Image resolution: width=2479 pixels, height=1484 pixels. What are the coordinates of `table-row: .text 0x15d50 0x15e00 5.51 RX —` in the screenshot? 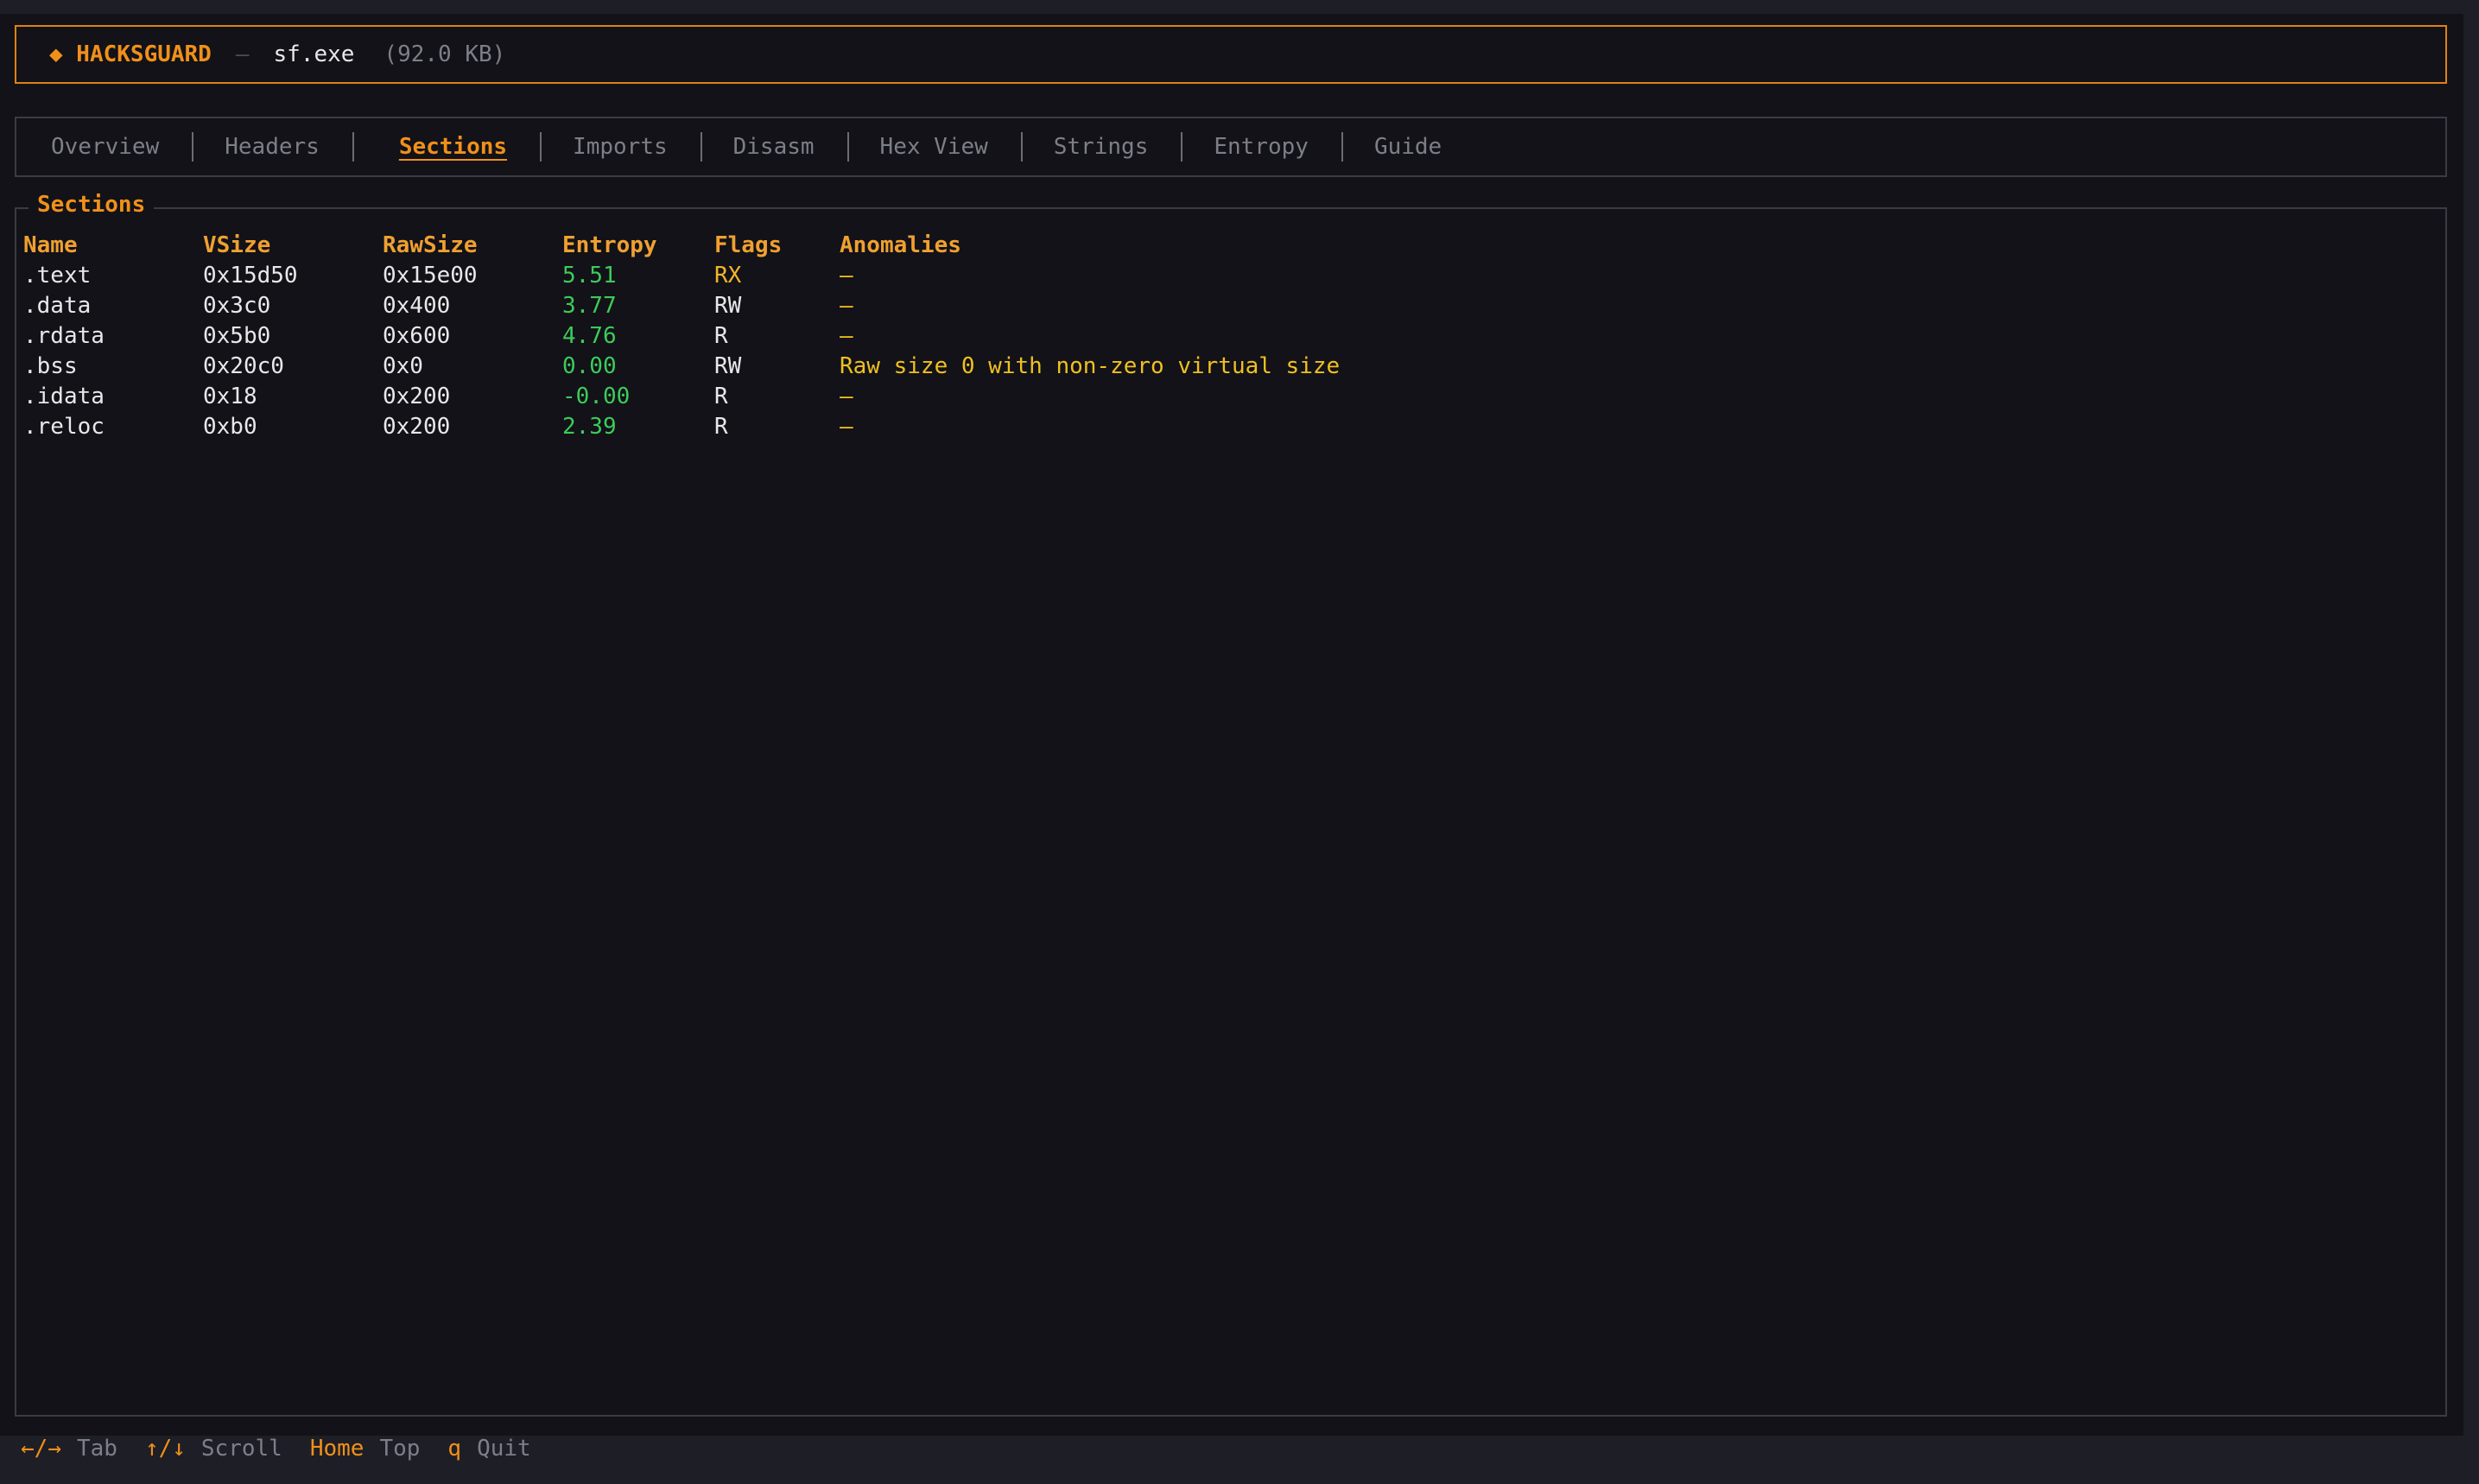 It's located at (681, 275).